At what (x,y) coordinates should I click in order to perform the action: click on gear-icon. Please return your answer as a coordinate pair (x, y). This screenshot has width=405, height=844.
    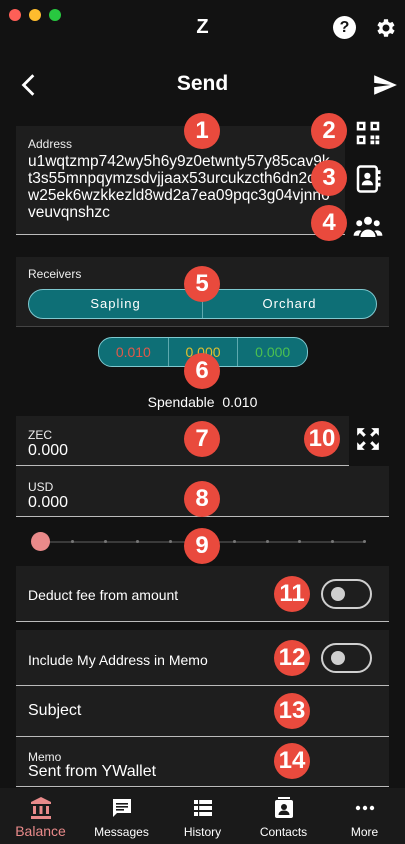
    Looking at the image, I should click on (385, 28).